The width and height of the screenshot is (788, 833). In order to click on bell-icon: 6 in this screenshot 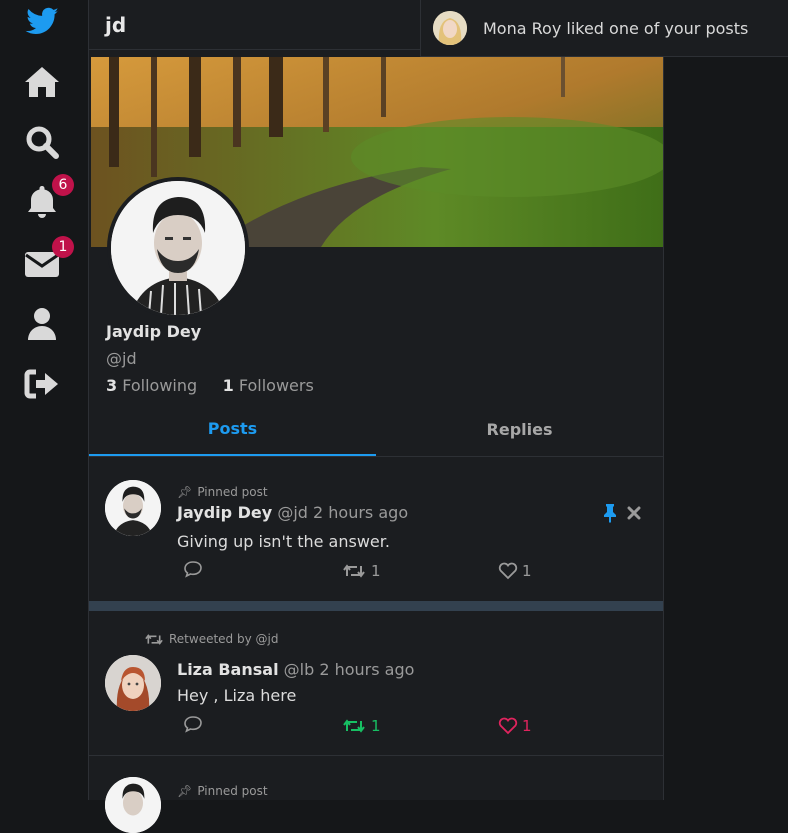, I will do `click(48, 198)`.